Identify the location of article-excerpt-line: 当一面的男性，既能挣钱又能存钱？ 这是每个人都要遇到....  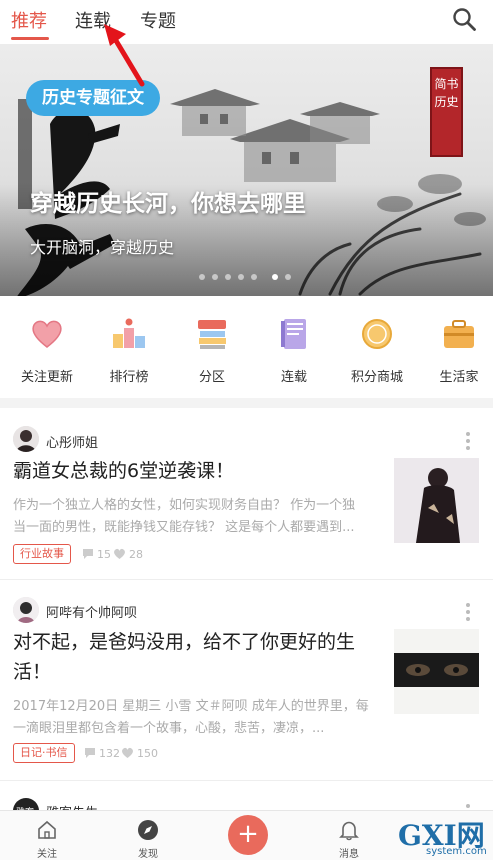
(184, 527).